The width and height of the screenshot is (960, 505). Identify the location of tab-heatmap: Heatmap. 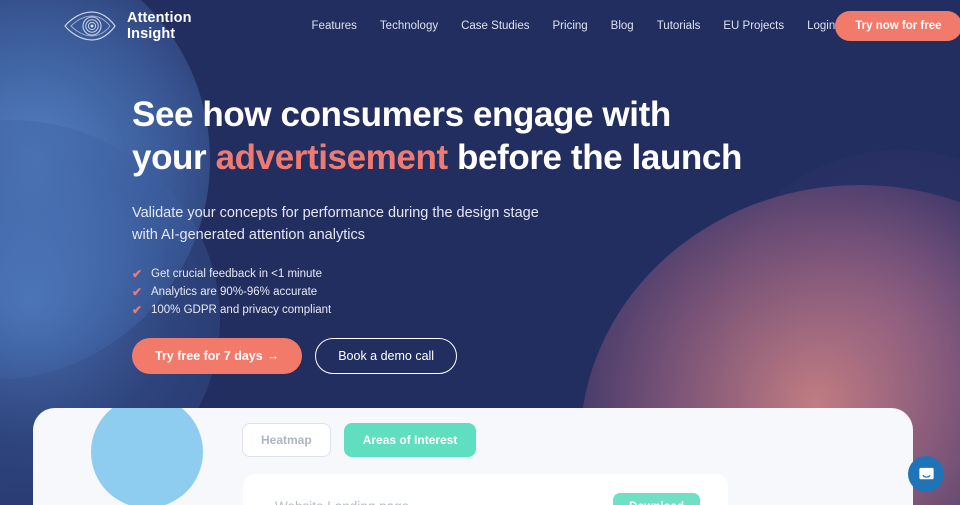
(286, 440).